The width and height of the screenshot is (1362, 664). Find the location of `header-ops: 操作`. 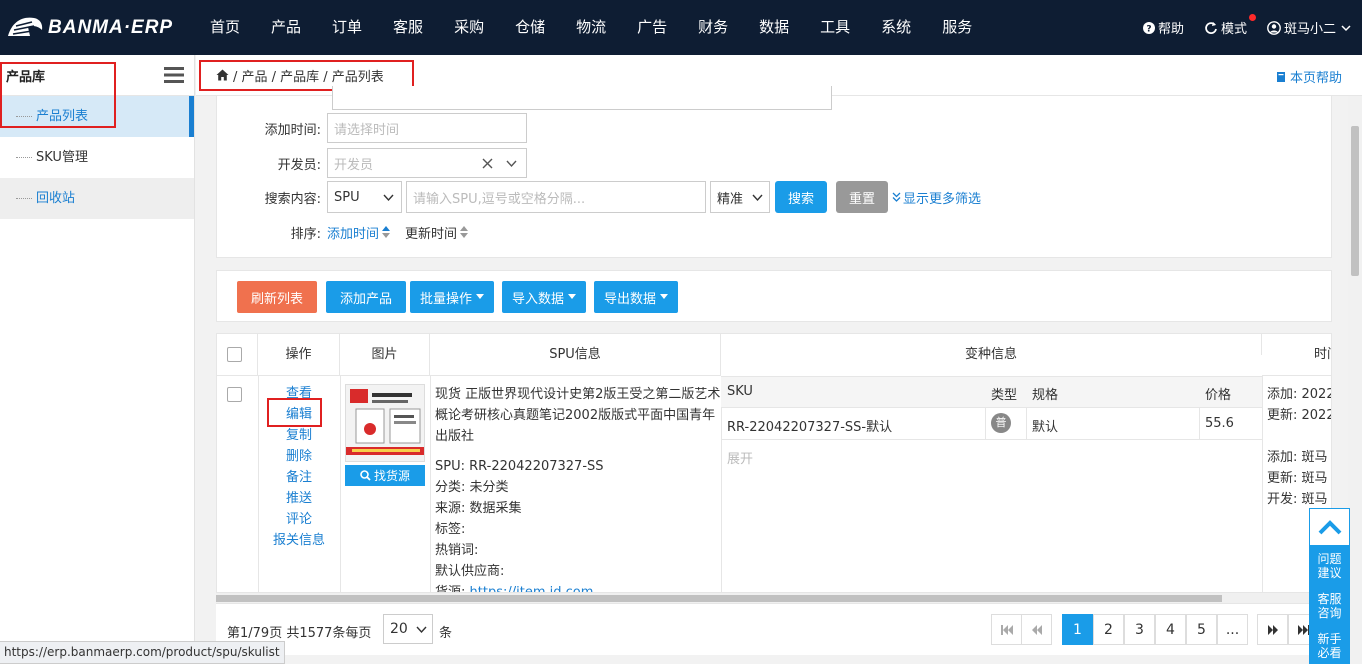

header-ops: 操作 is located at coordinates (299, 355).